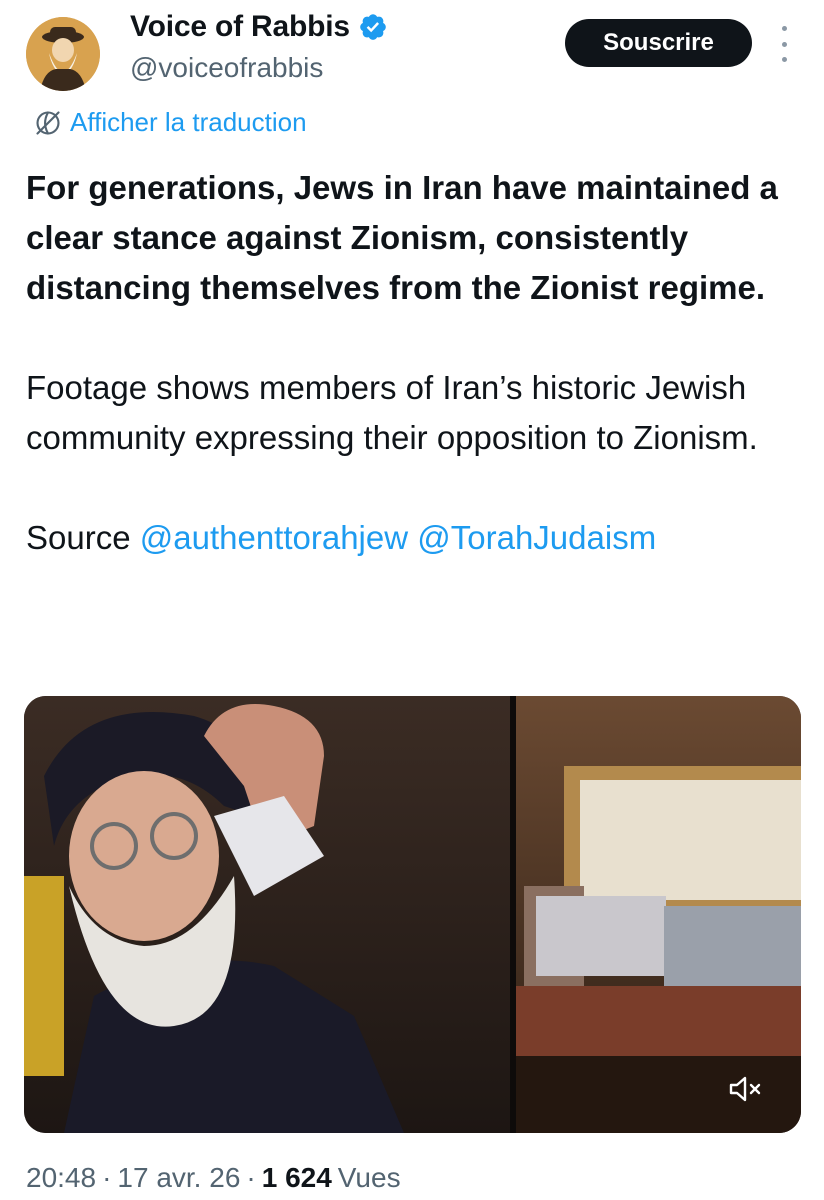 The width and height of the screenshot is (824, 1200). I want to click on tweet-source-line: Source @authenttorahjew @TorahJudaism, so click(416, 538).